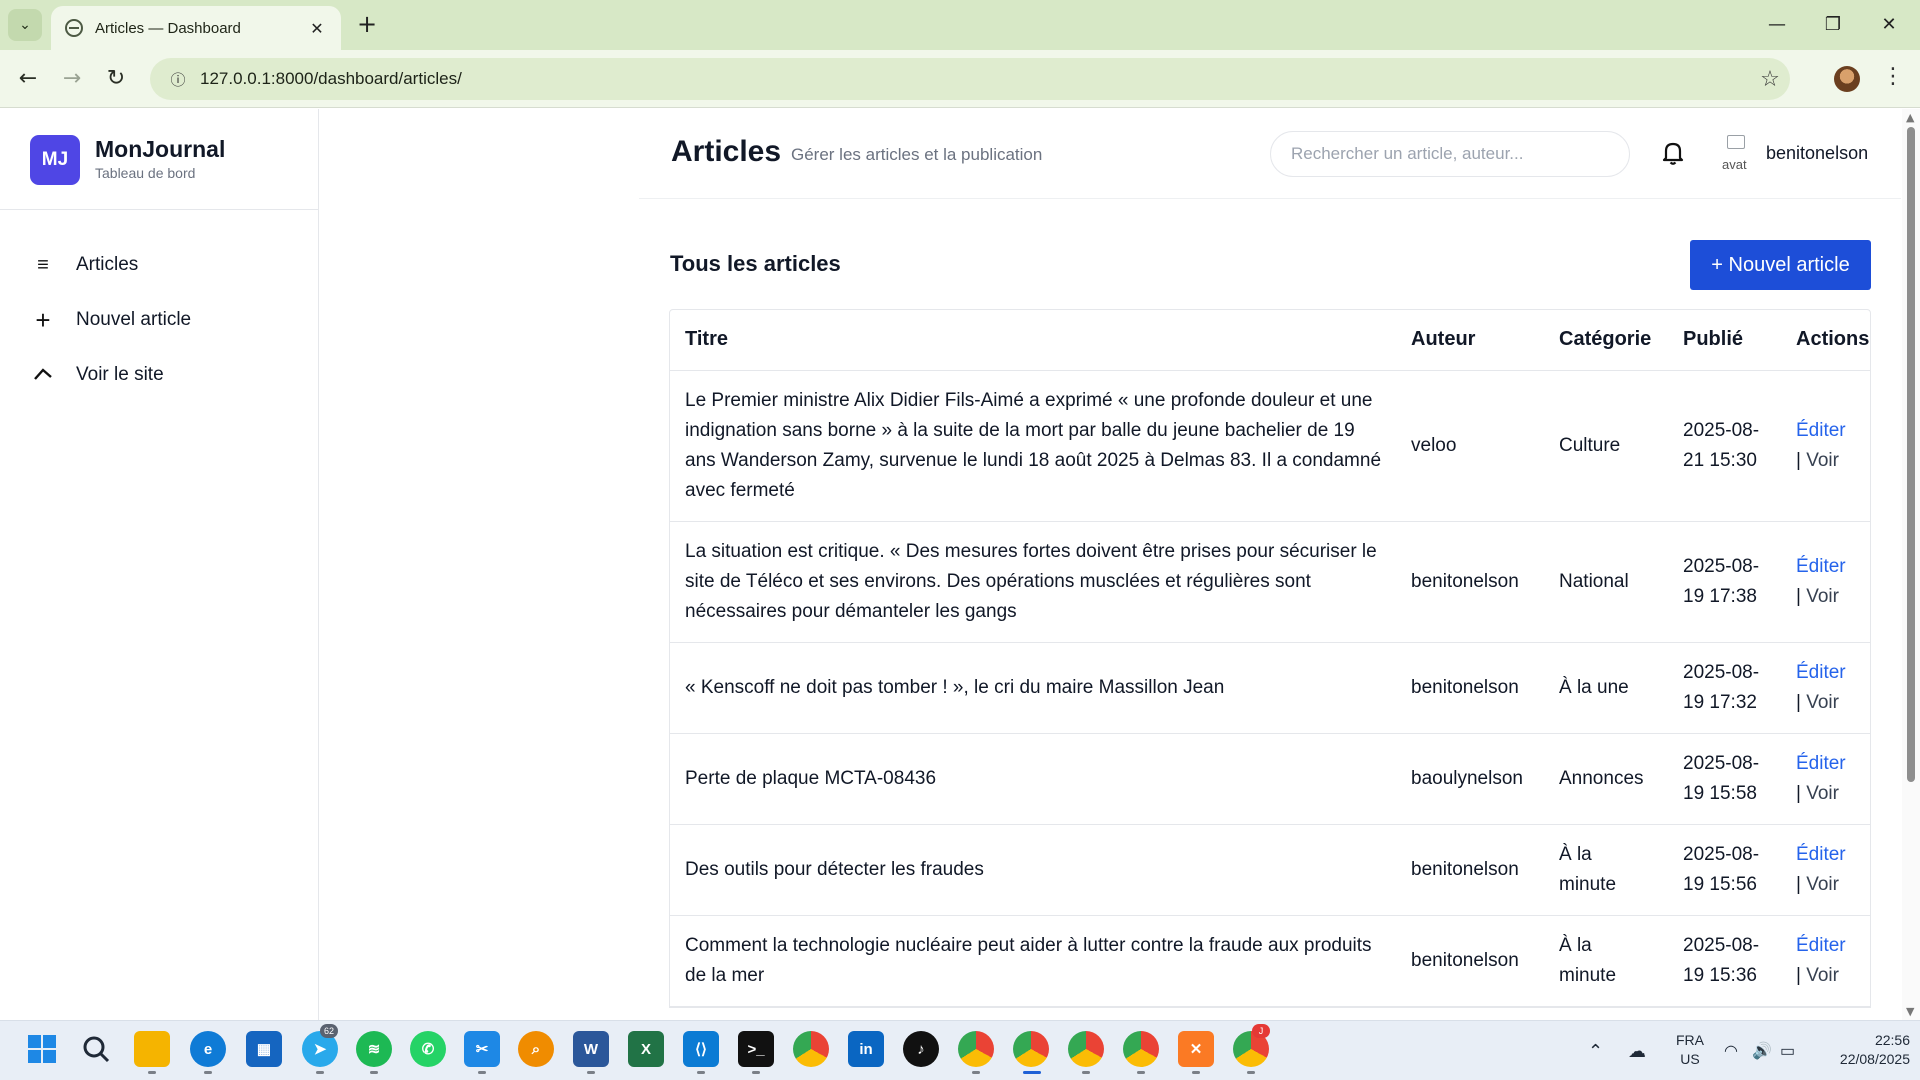  I want to click on sidebar-item-label: Voir le site, so click(120, 374).